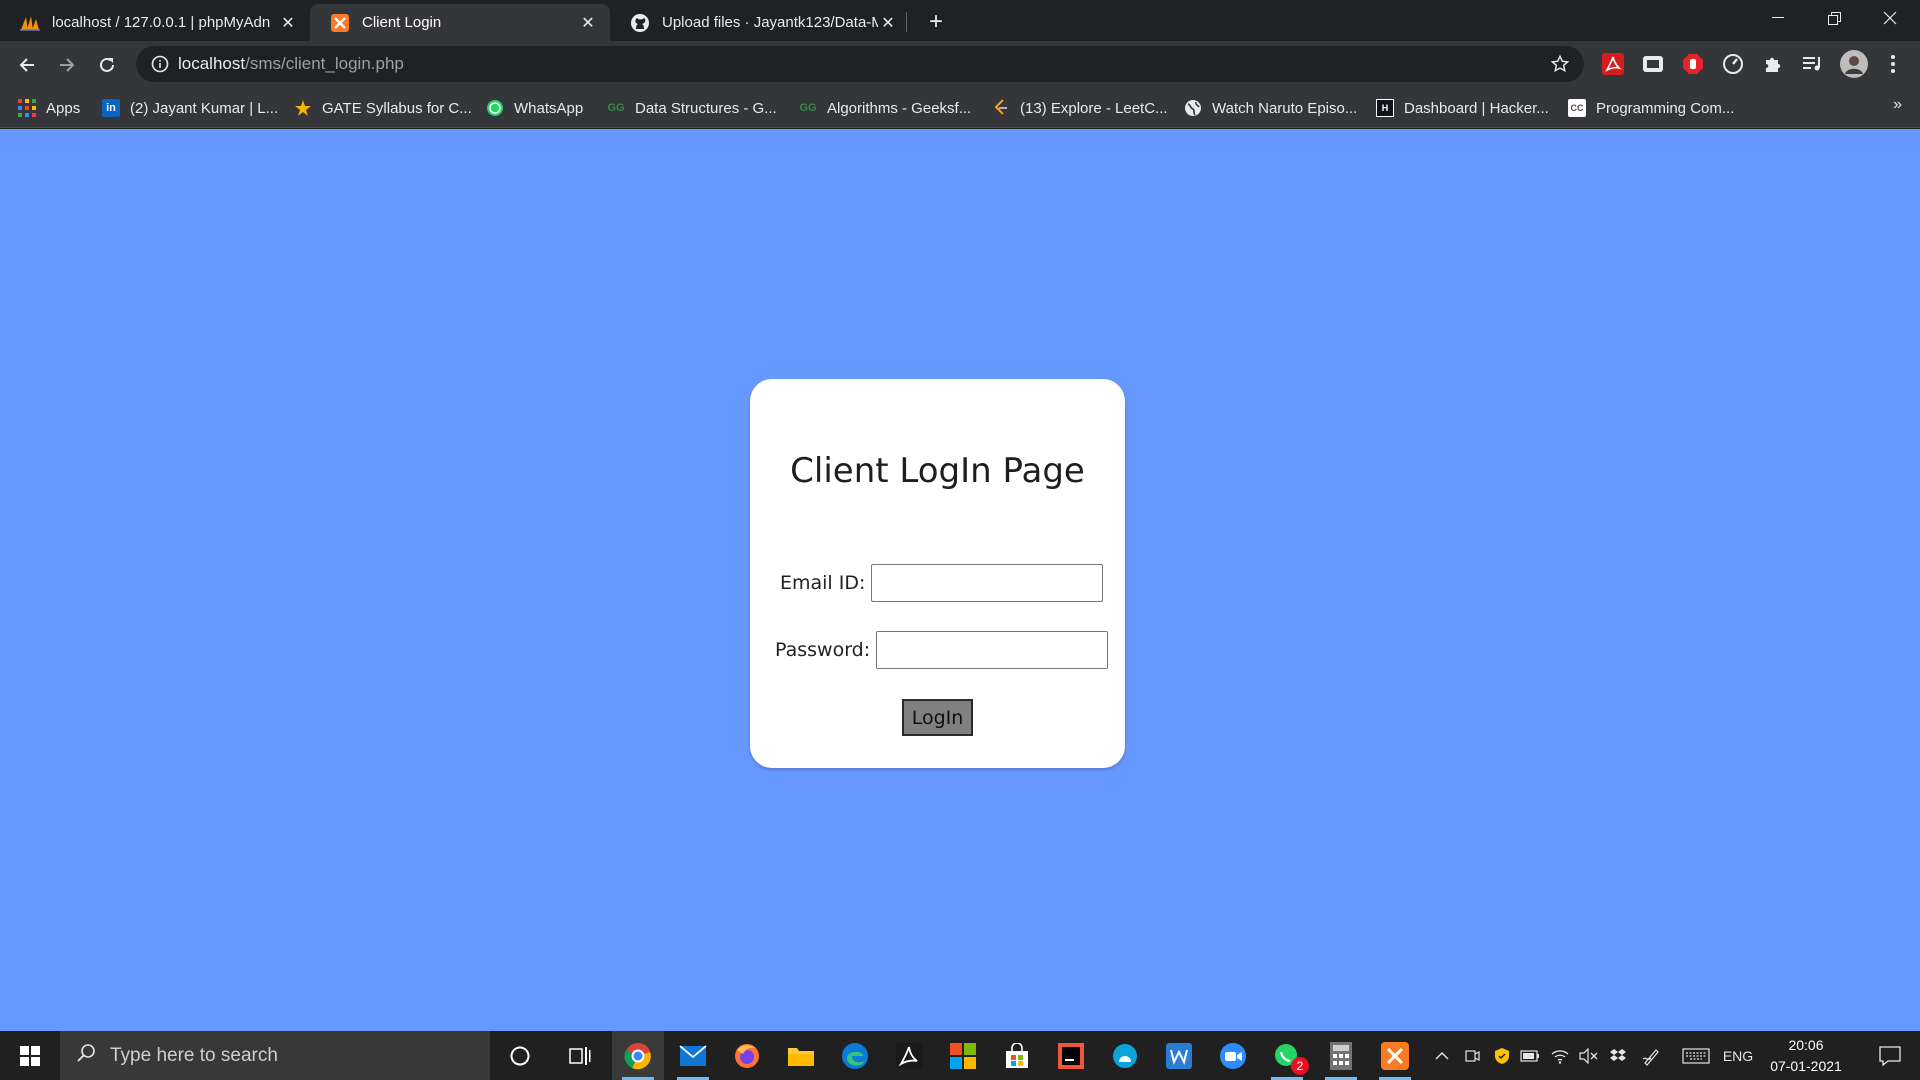  Describe the element at coordinates (638, 1055) in the screenshot. I see `chrome-taskbar-icon` at that location.